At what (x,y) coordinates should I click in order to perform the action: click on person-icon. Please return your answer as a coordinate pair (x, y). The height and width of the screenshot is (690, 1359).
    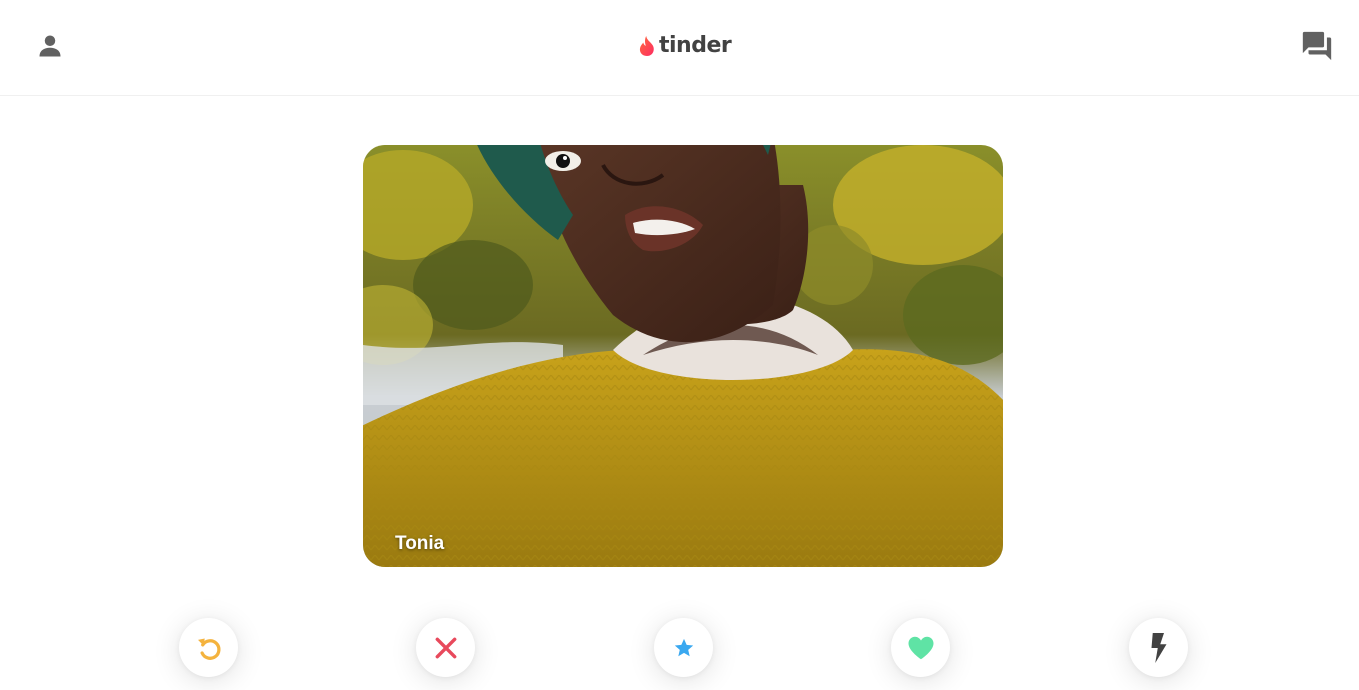
    Looking at the image, I should click on (50, 46).